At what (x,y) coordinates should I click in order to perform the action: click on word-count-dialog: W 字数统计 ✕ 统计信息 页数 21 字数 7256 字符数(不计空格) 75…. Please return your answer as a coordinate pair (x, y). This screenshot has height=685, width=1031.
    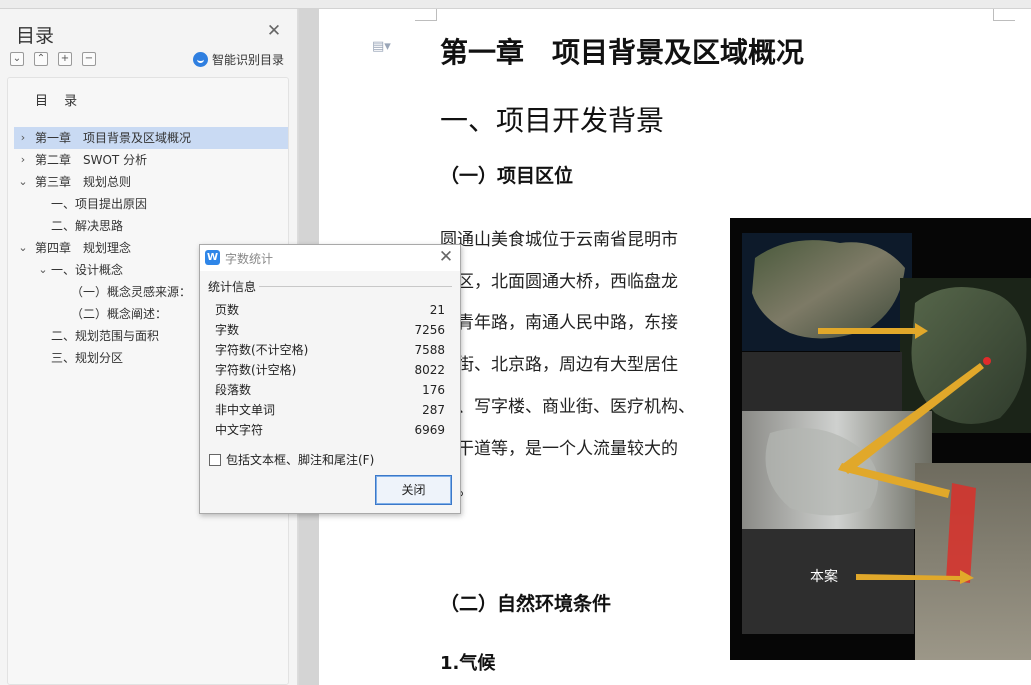
    Looking at the image, I should click on (330, 379).